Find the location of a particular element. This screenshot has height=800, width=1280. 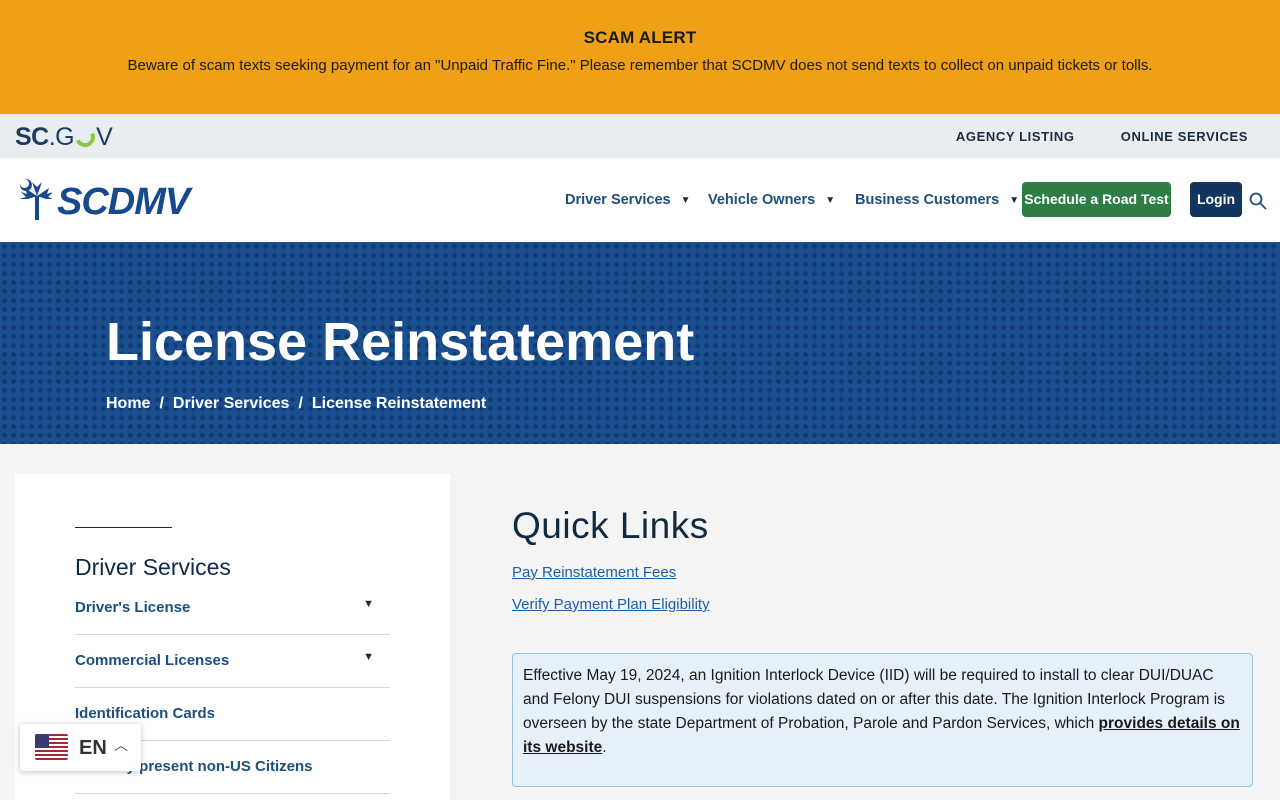

breadcrumb-driver-services: Driver Services is located at coordinates (231, 403).